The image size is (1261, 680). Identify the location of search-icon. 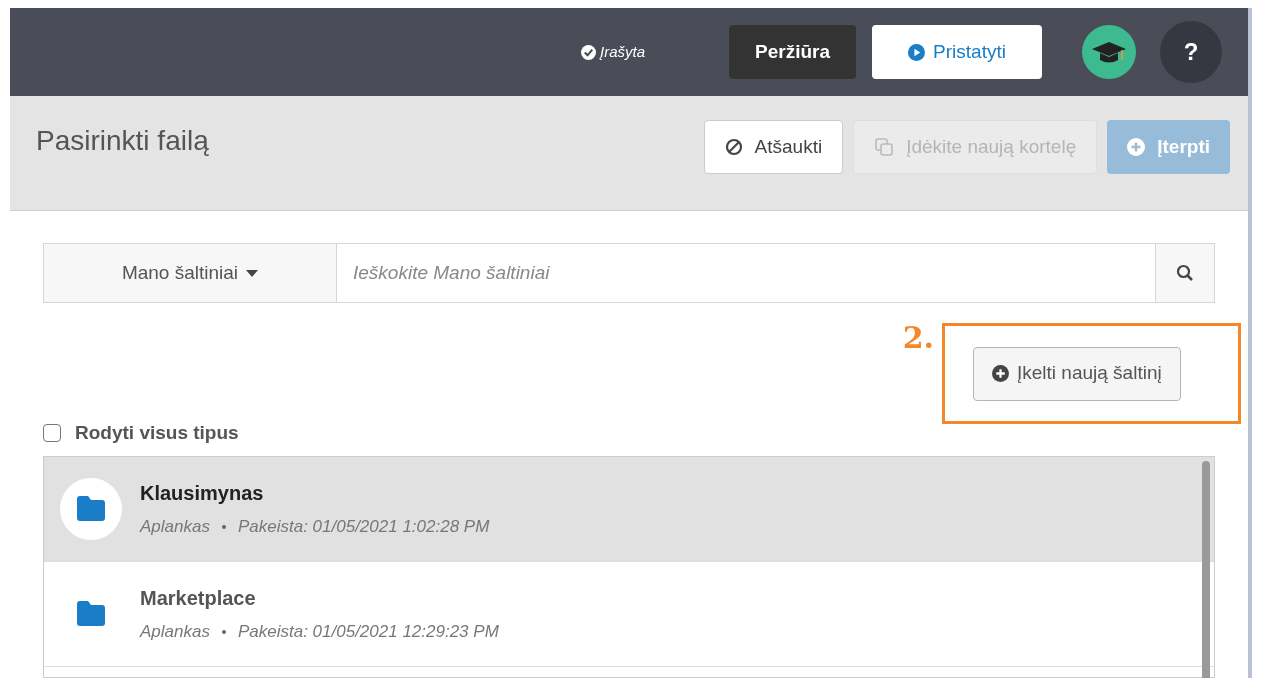
(1185, 273).